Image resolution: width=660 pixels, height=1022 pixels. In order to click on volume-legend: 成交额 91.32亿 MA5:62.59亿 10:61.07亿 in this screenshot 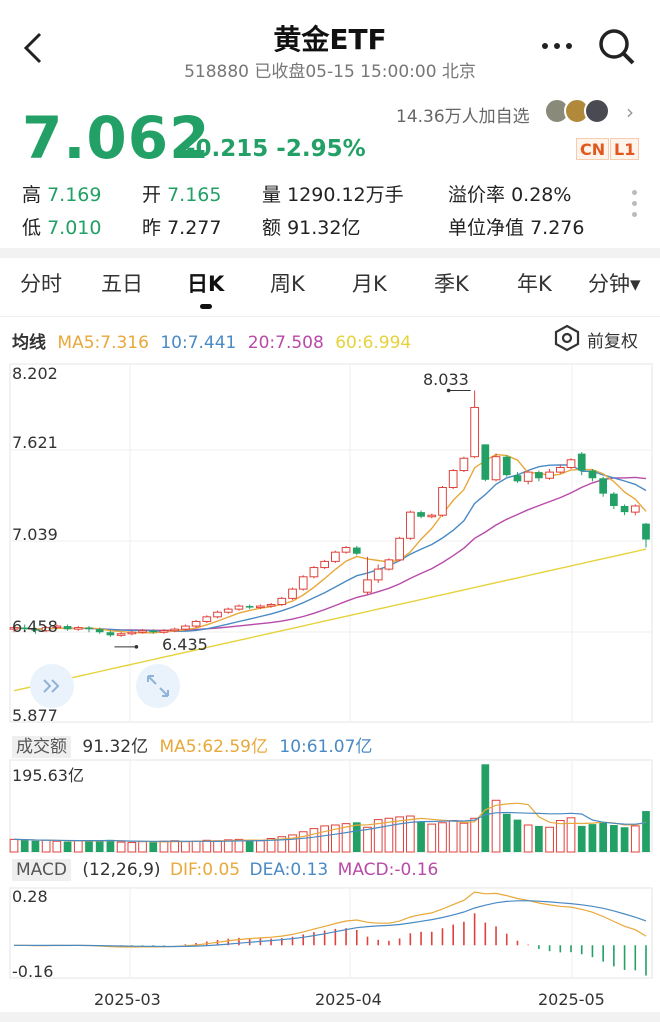, I will do `click(192, 745)`.